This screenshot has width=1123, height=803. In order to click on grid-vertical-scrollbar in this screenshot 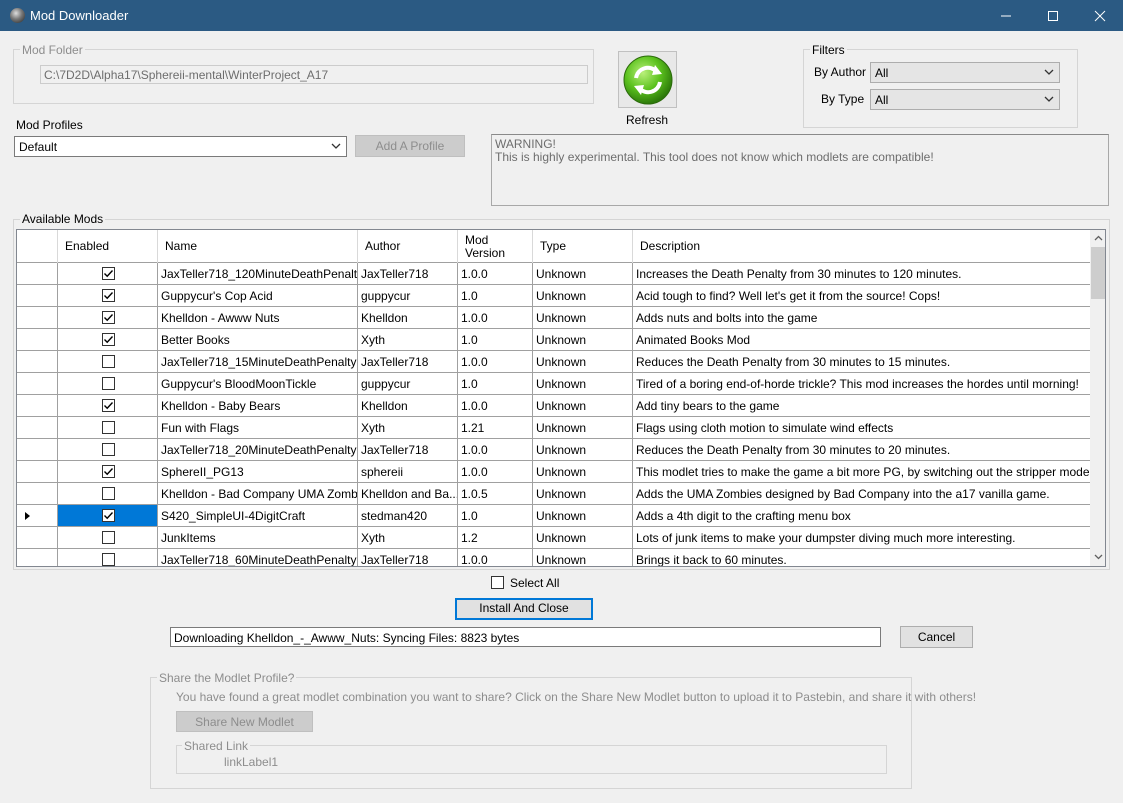, I will do `click(1097, 398)`.